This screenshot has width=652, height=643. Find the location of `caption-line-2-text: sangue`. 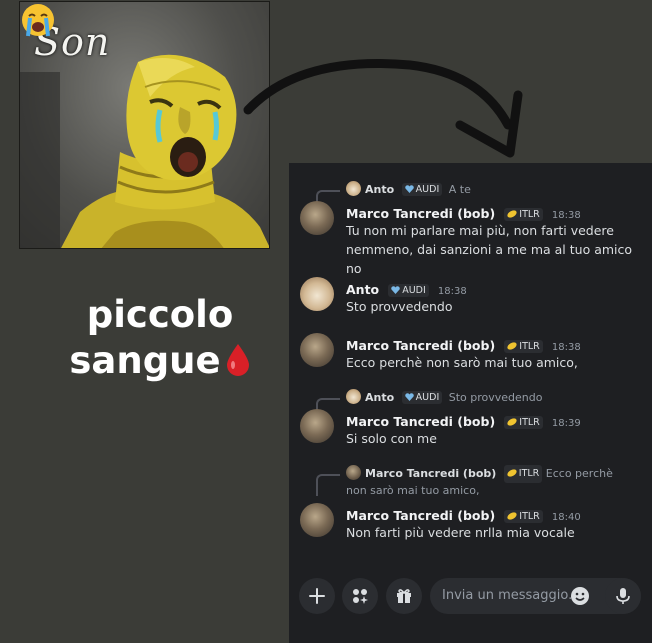

caption-line-2-text: sangue is located at coordinates (145, 360).